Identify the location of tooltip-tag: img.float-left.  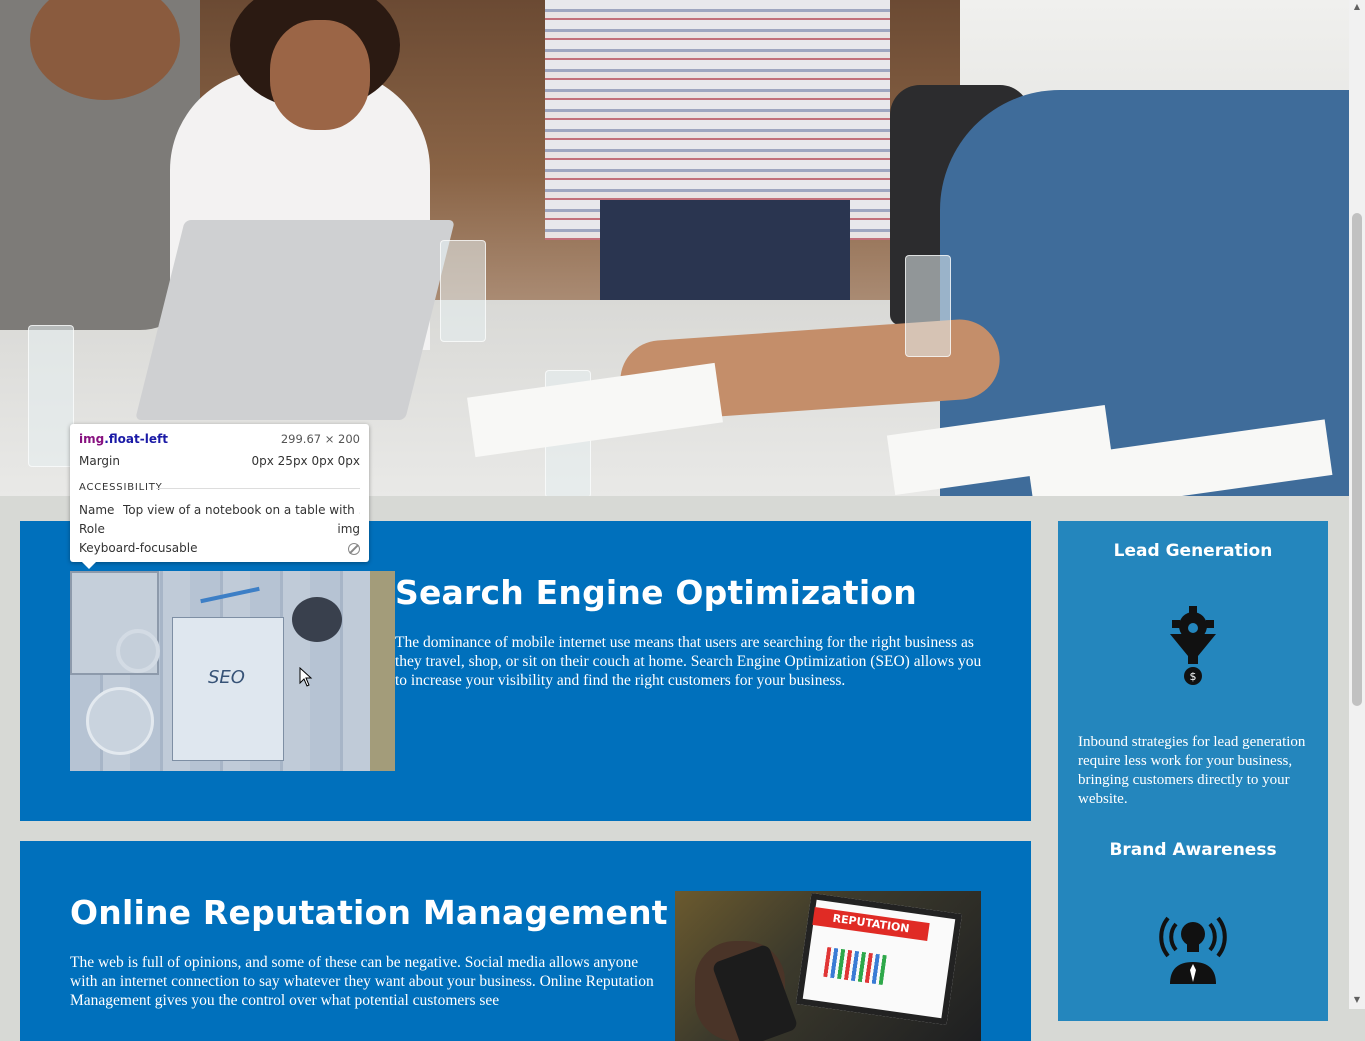
(123, 439).